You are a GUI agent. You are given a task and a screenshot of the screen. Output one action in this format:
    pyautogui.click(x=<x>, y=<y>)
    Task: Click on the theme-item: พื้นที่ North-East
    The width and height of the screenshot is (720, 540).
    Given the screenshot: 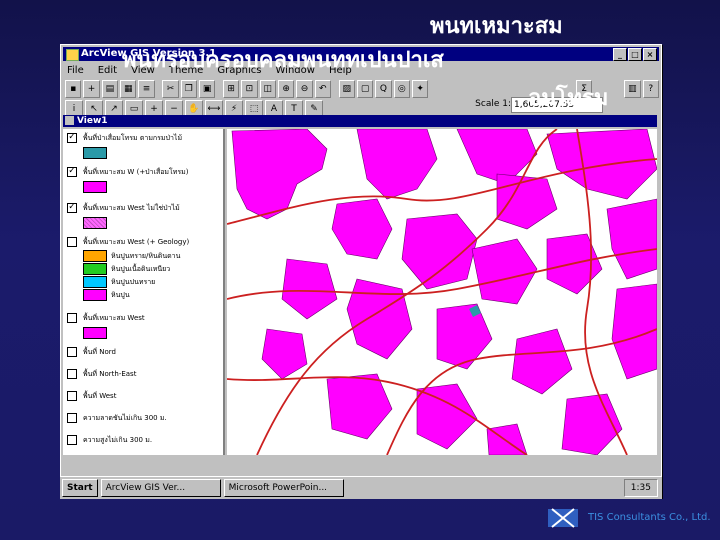 What is the action you would take?
    pyautogui.click(x=101, y=374)
    